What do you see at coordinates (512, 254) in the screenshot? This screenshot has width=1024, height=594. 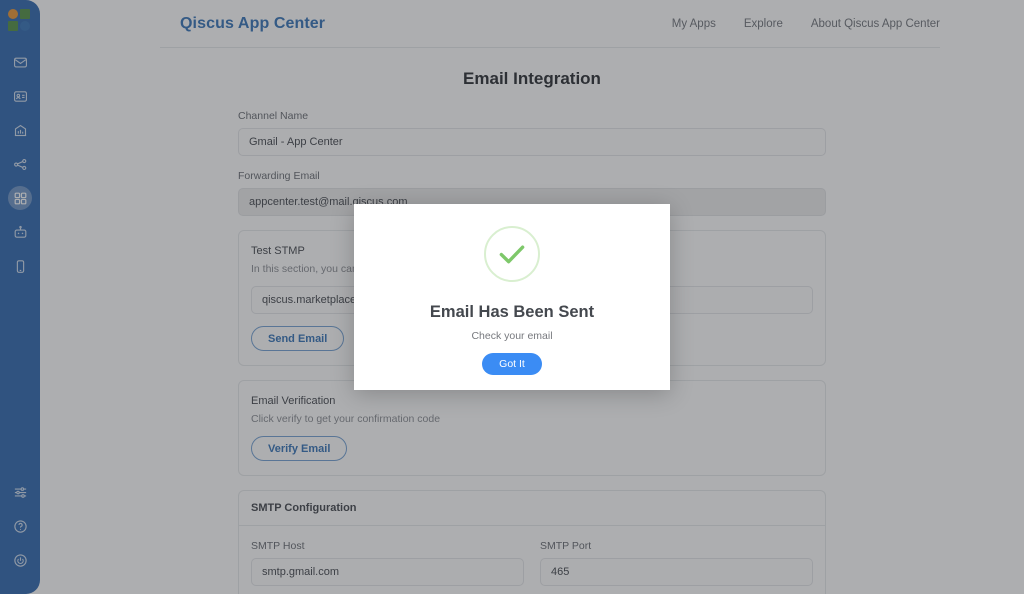 I see `success-check-icon` at bounding box center [512, 254].